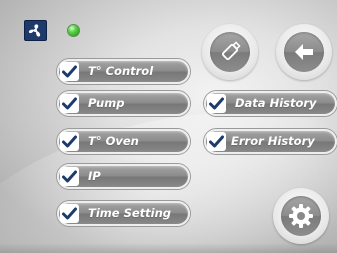  I want to click on menu-item-data-history: Data History, so click(270, 103).